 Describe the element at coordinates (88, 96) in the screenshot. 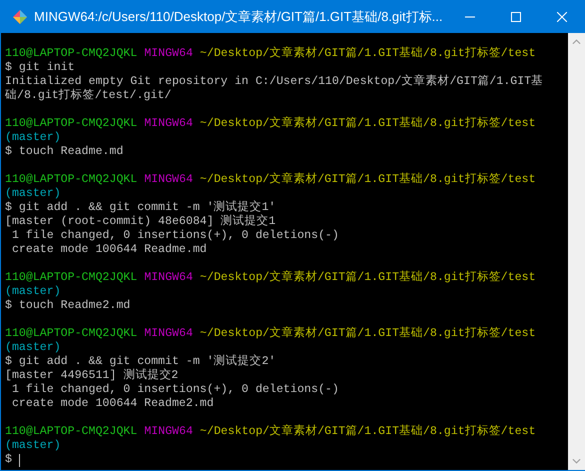

I see `output-line: 础/8.git打标签/test/.git/` at that location.